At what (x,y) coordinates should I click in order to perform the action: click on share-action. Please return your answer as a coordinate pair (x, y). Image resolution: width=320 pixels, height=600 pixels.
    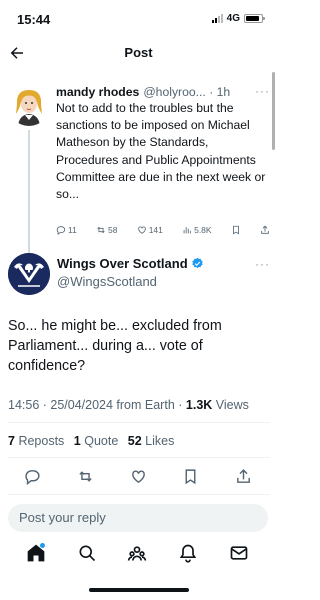
    Looking at the image, I should click on (265, 230).